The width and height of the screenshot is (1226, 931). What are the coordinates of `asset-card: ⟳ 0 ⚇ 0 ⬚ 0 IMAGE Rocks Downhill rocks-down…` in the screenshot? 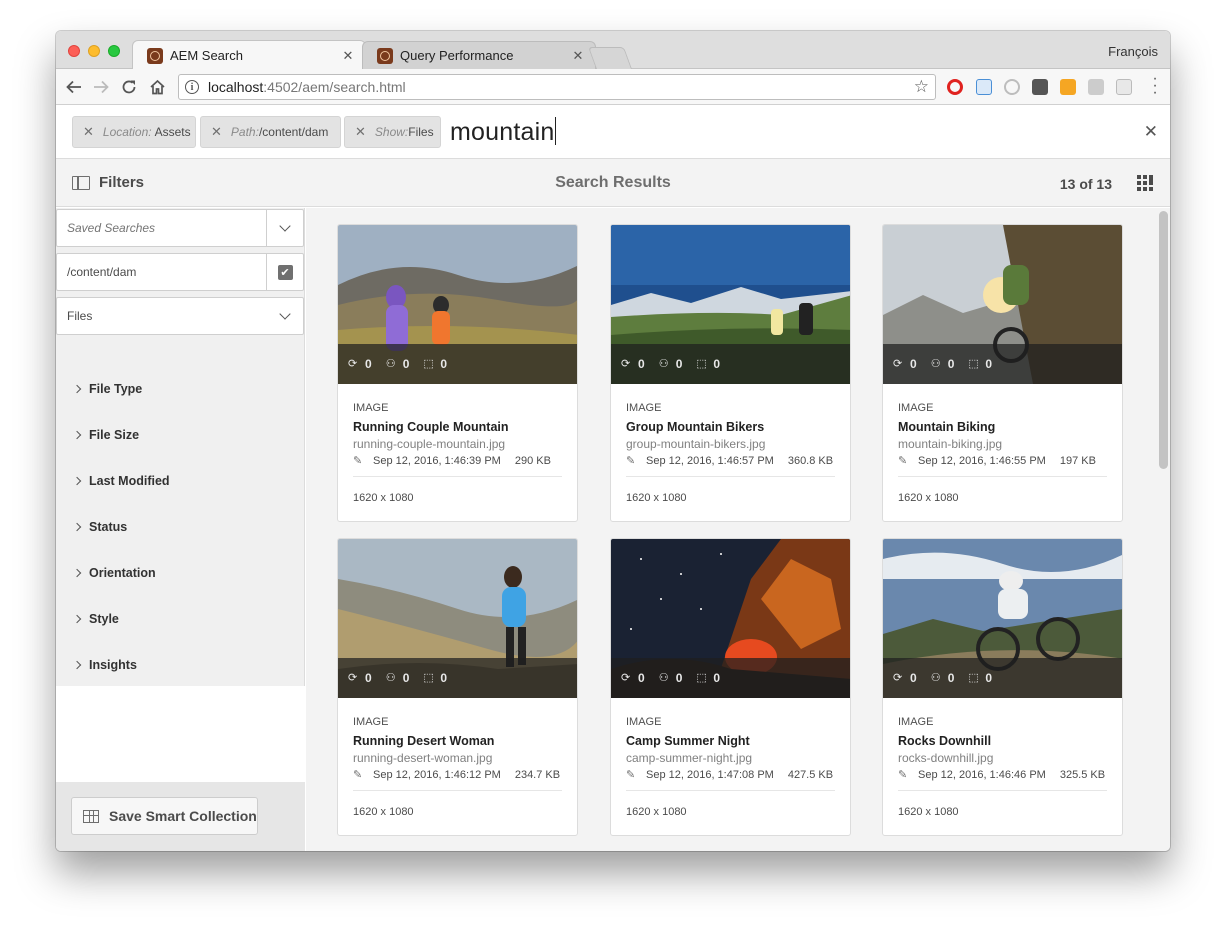 It's located at (1002, 687).